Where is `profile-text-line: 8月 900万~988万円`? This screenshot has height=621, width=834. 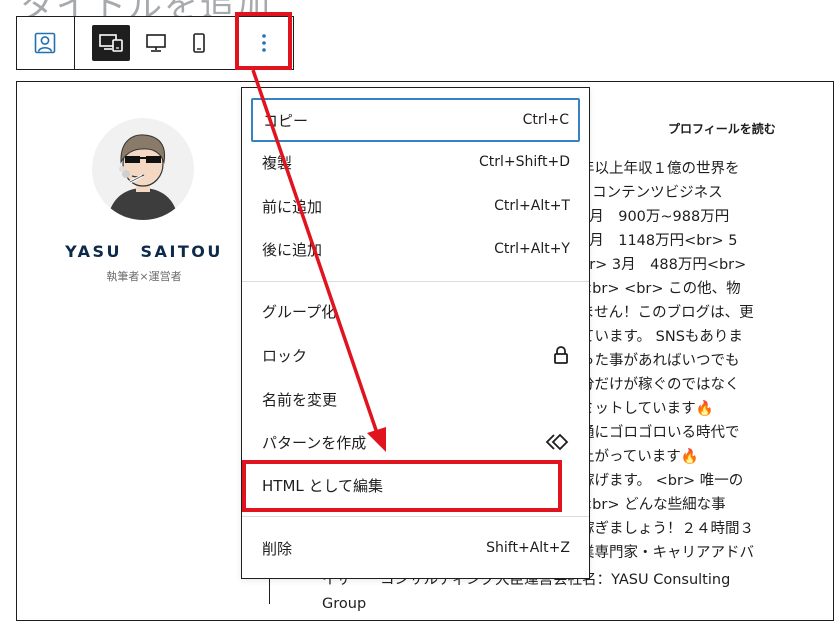
profile-text-line: 8月 900万~988万円 is located at coordinates (655, 217).